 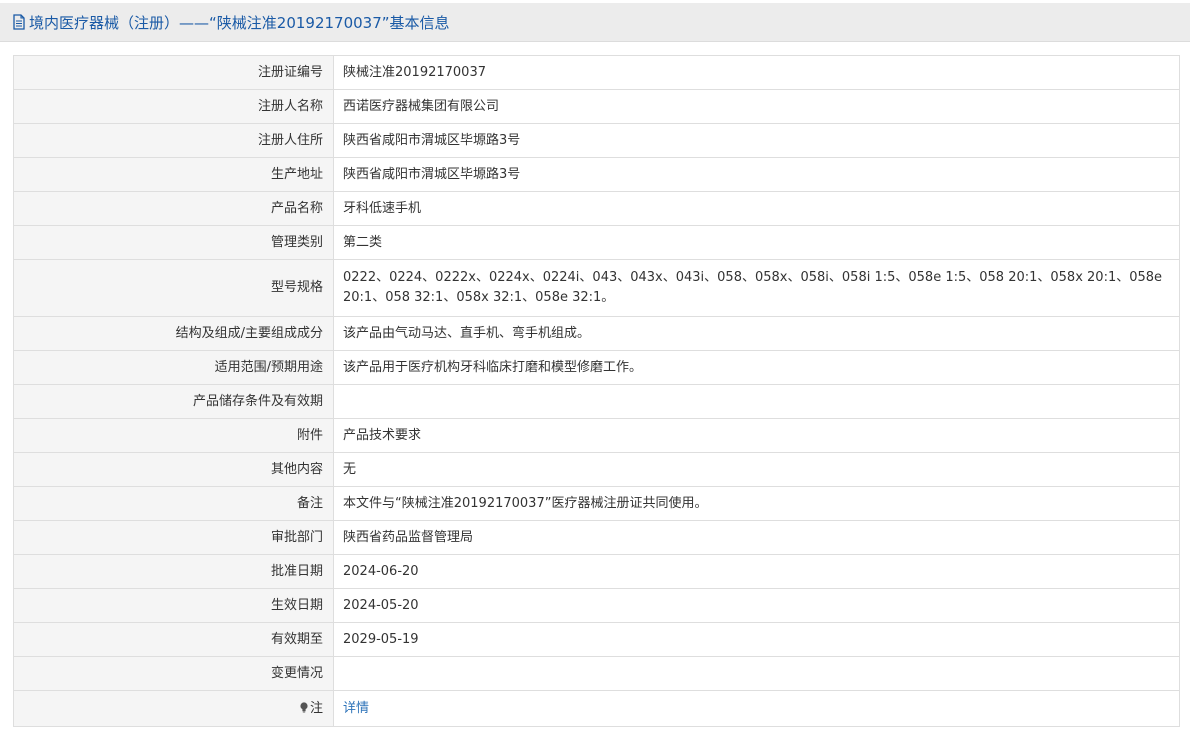 I want to click on row-value: 该产品用于医疗机构牙科临床打磨和模型修磨工作。, so click(x=756, y=367).